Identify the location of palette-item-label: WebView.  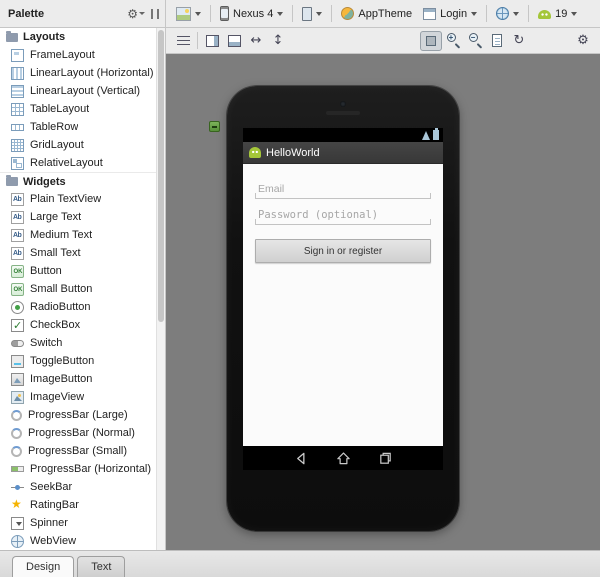
(53, 541).